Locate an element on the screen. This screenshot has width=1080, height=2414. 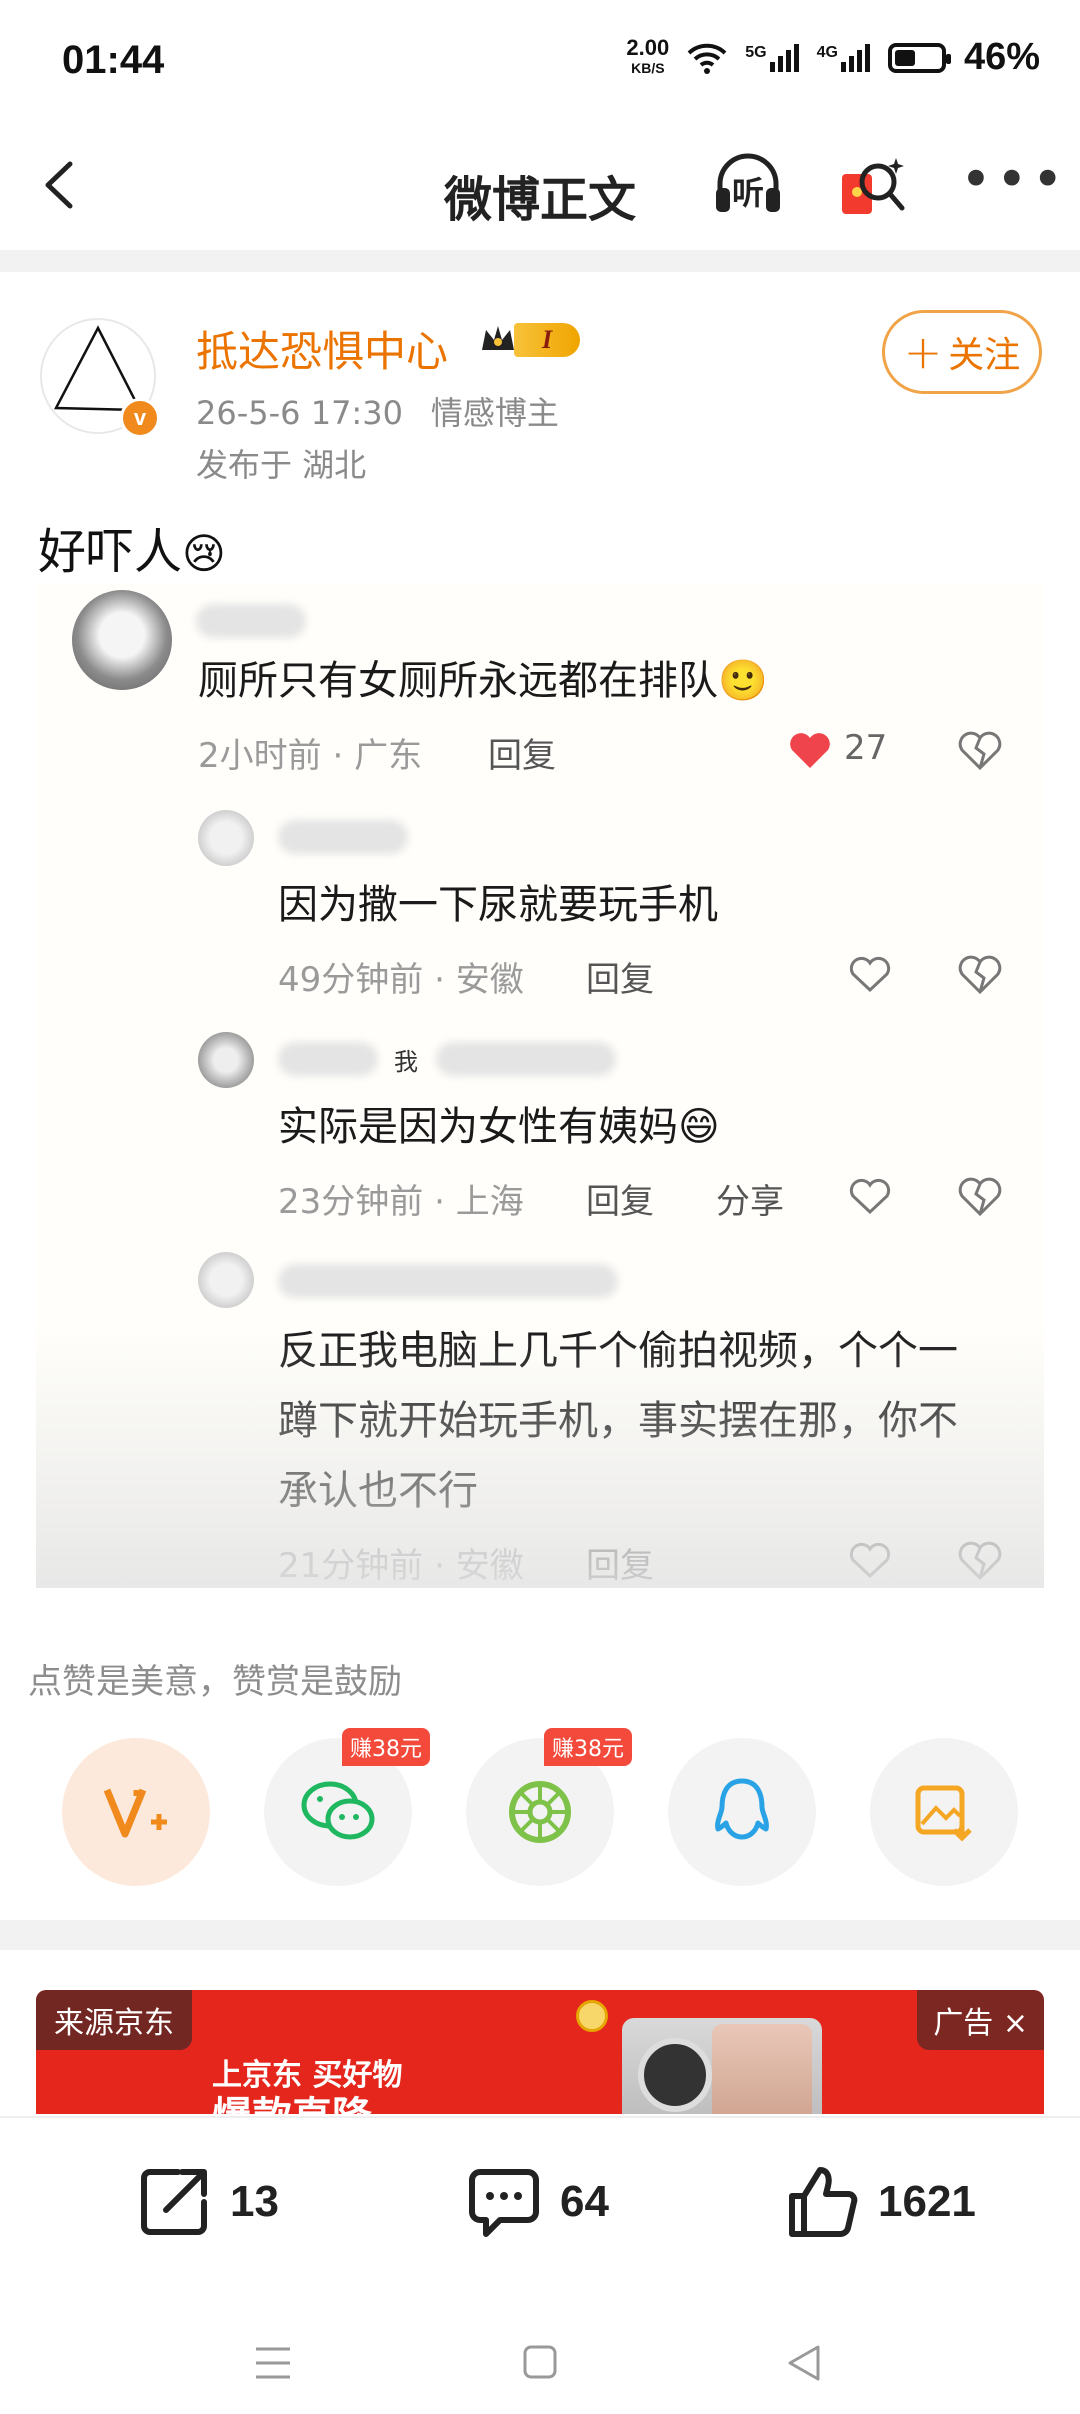
share-row: 赚38元 赚38元 is located at coordinates (540, 1808).